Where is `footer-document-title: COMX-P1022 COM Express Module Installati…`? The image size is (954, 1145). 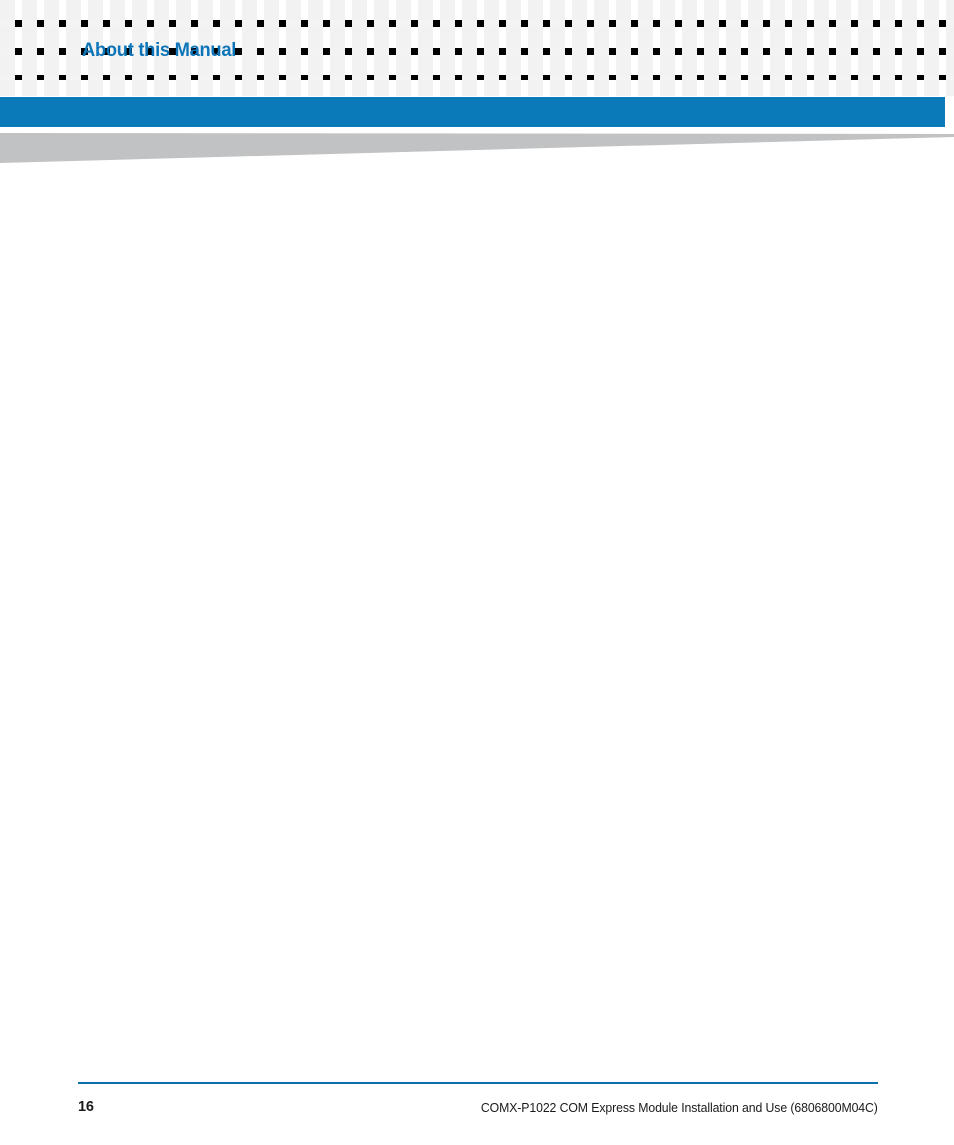 footer-document-title: COMX-P1022 COM Express Module Installati… is located at coordinates (679, 1107).